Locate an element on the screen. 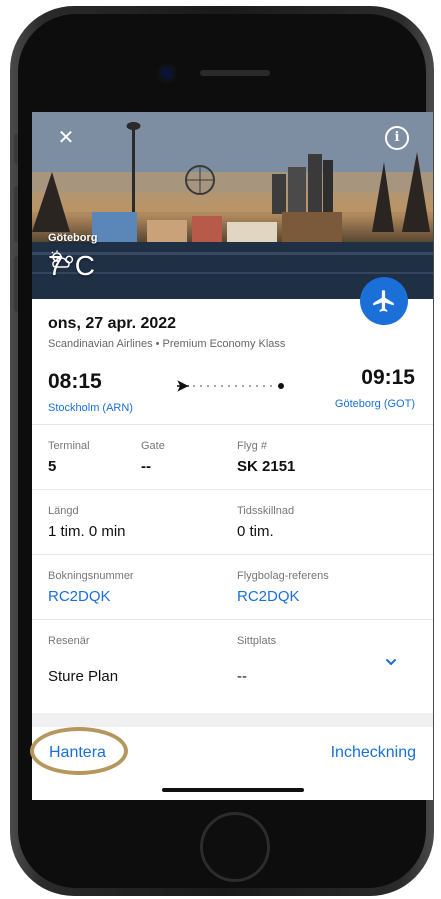 Image resolution: width=441 pixels, height=899 pixels. chevron-down-icon is located at coordinates (391, 662).